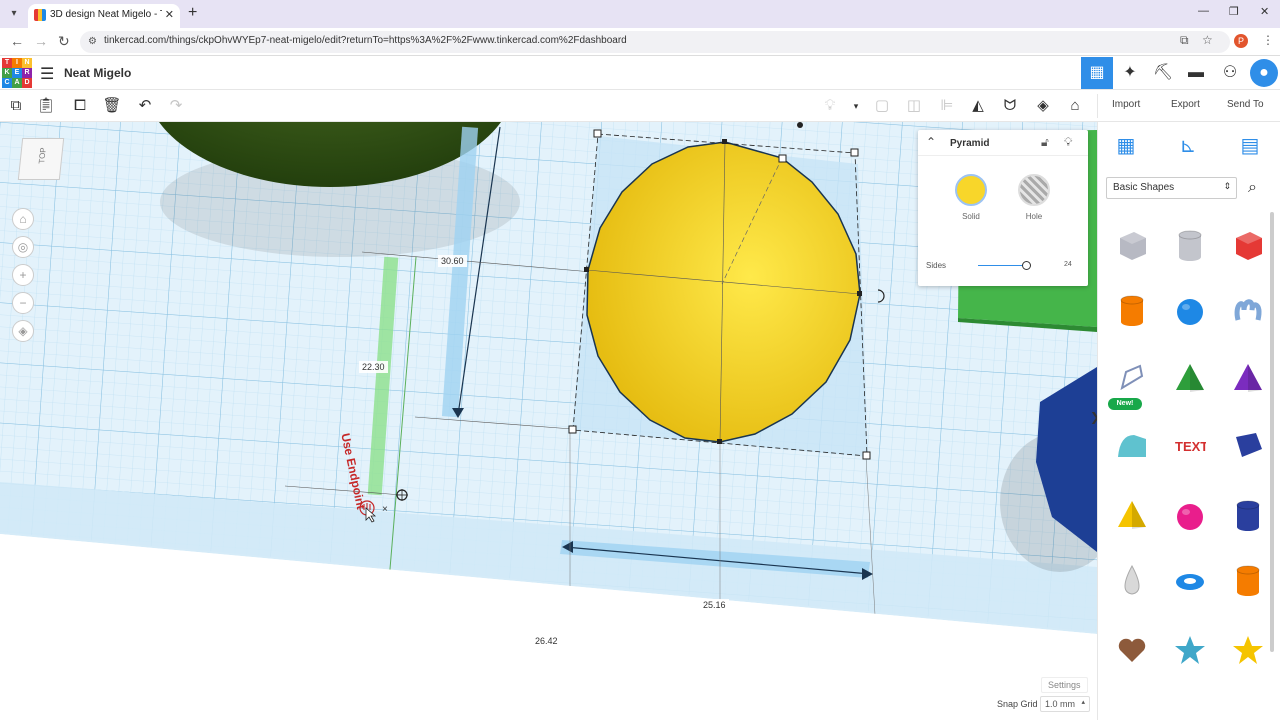 The height and width of the screenshot is (720, 1280). Describe the element at coordinates (971, 216) in the screenshot. I see `solid-label: Solid` at that location.